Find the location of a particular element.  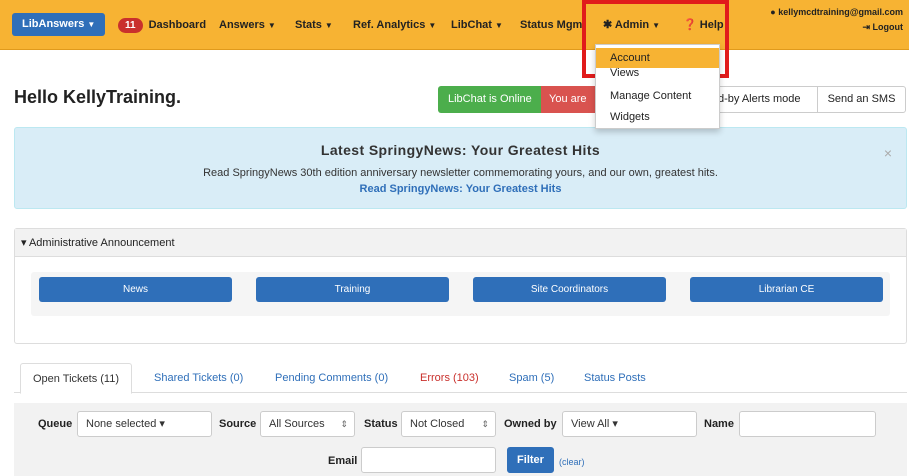

source-label: Source is located at coordinates (238, 424).